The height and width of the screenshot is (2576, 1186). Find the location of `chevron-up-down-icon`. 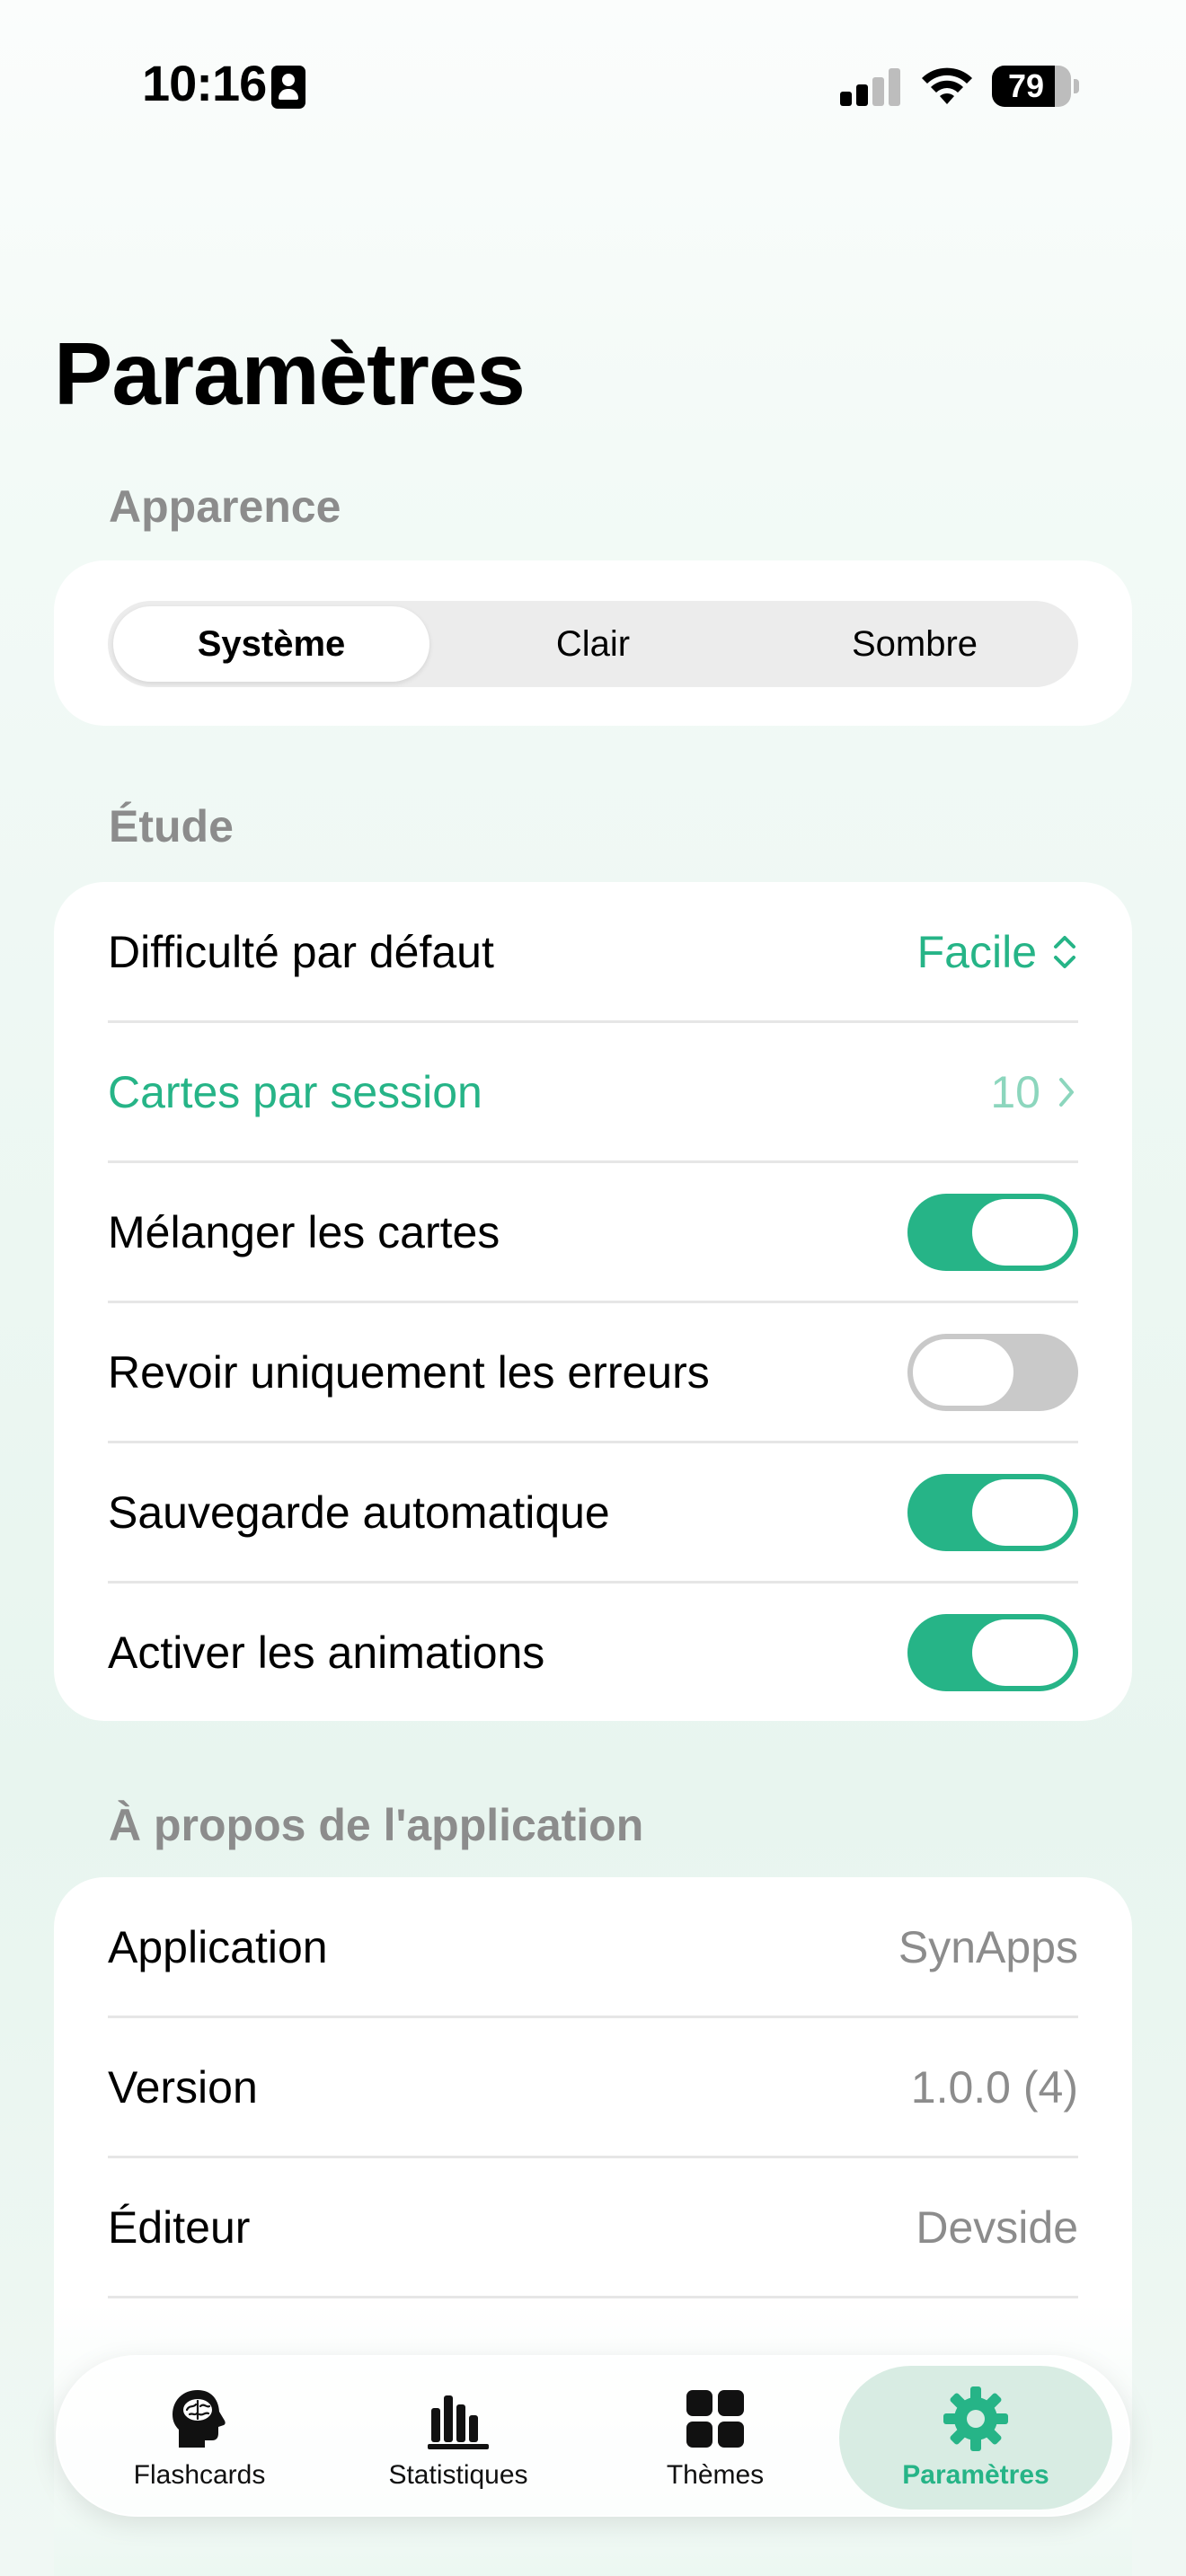

chevron-up-down-icon is located at coordinates (1064, 952).